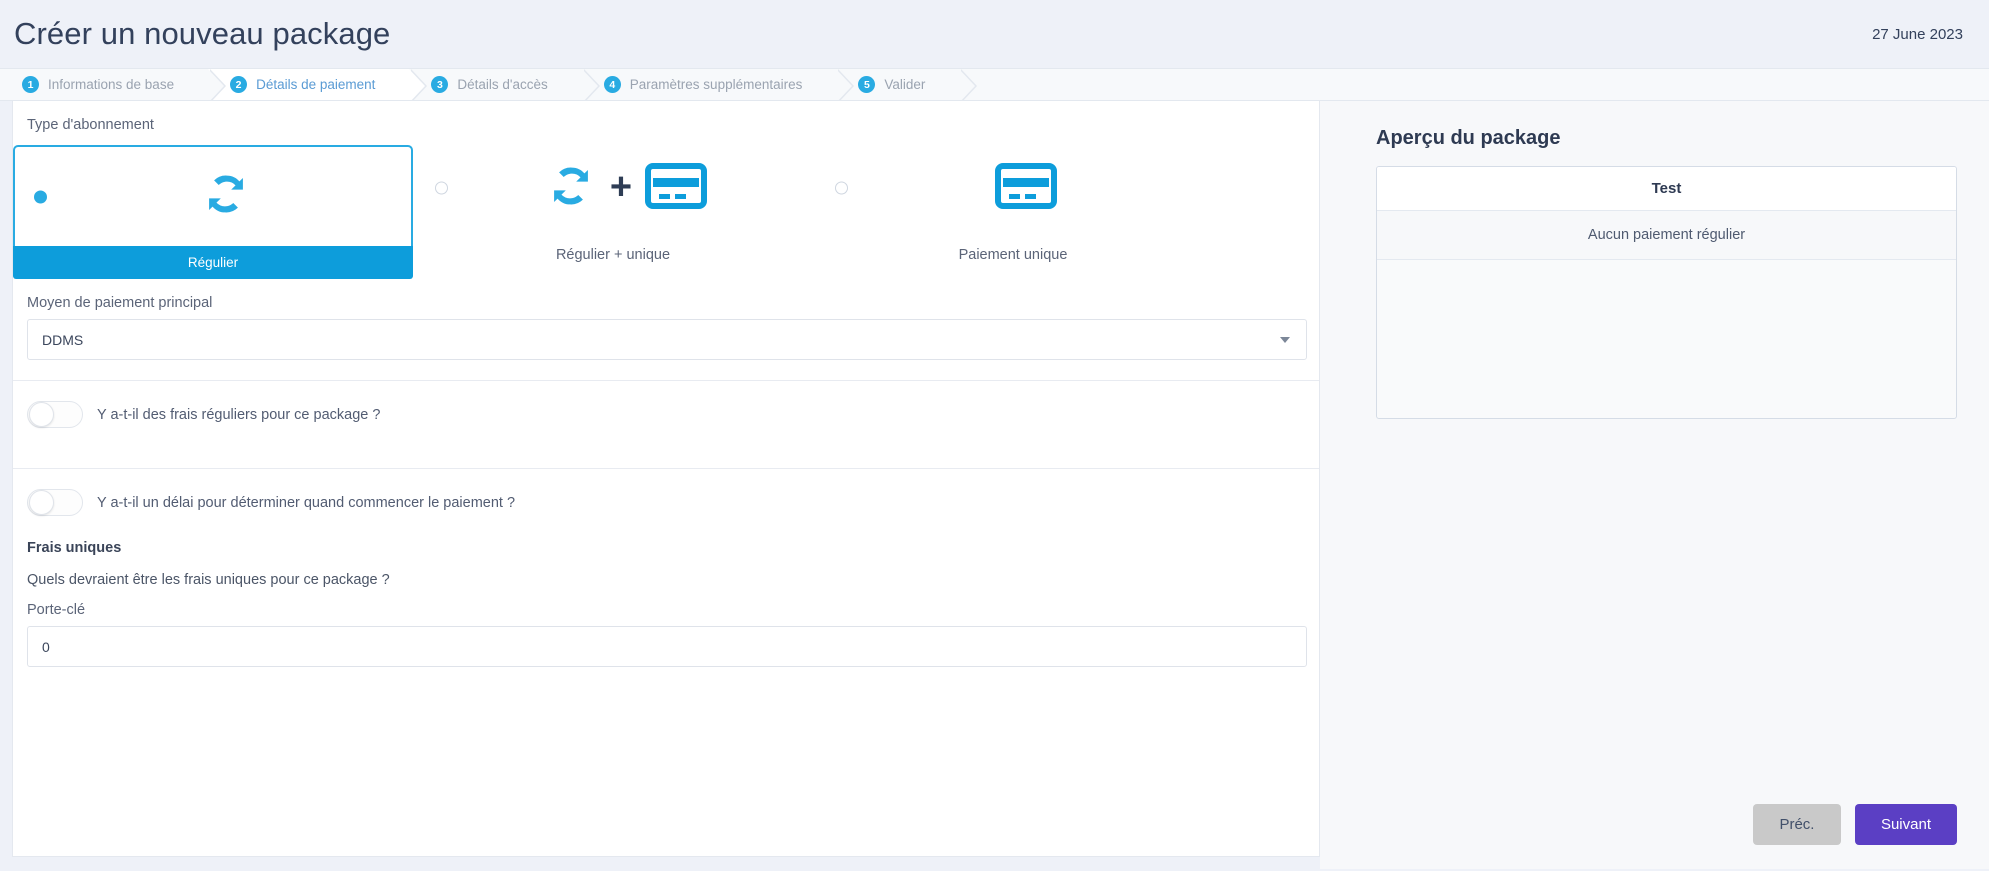  I want to click on step-number-badge: 1, so click(30, 84).